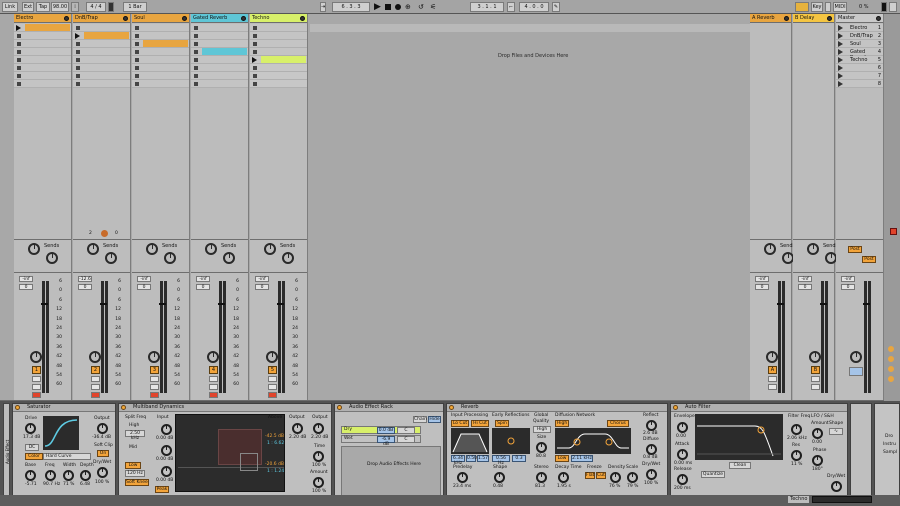 This screenshot has width=900, height=506. What do you see at coordinates (318, 482) in the screenshot?
I see `amount-knob` at bounding box center [318, 482].